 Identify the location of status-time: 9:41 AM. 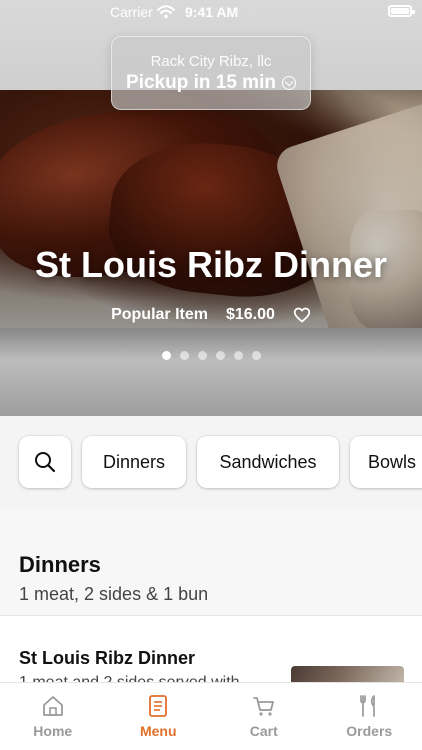
(212, 12).